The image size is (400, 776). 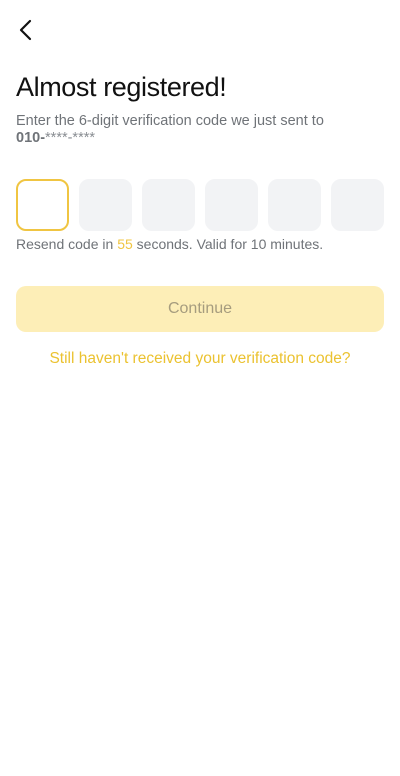 I want to click on continue-button: Continue, so click(x=200, y=309).